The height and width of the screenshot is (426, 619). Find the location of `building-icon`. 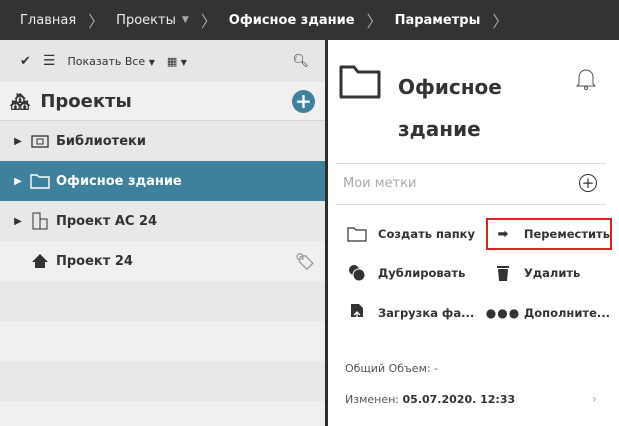

building-icon is located at coordinates (40, 221).